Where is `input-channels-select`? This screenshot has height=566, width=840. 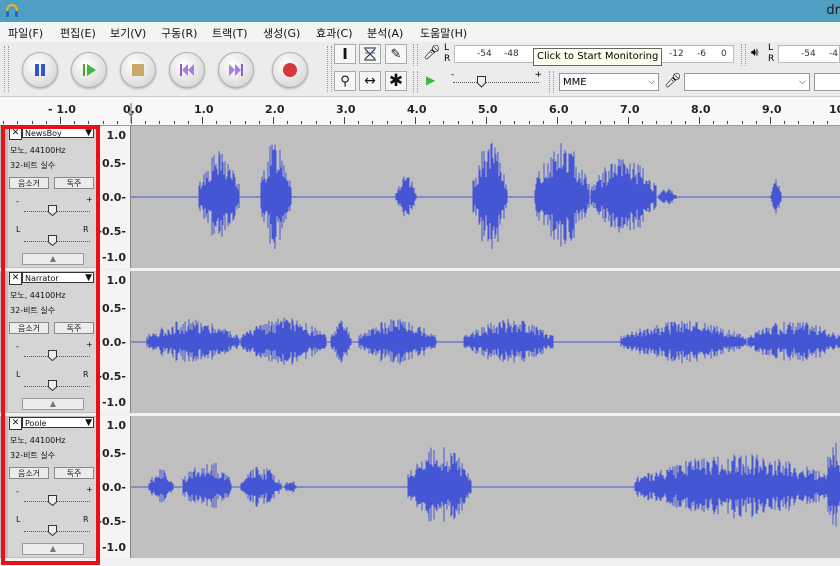
input-channels-select is located at coordinates (827, 82).